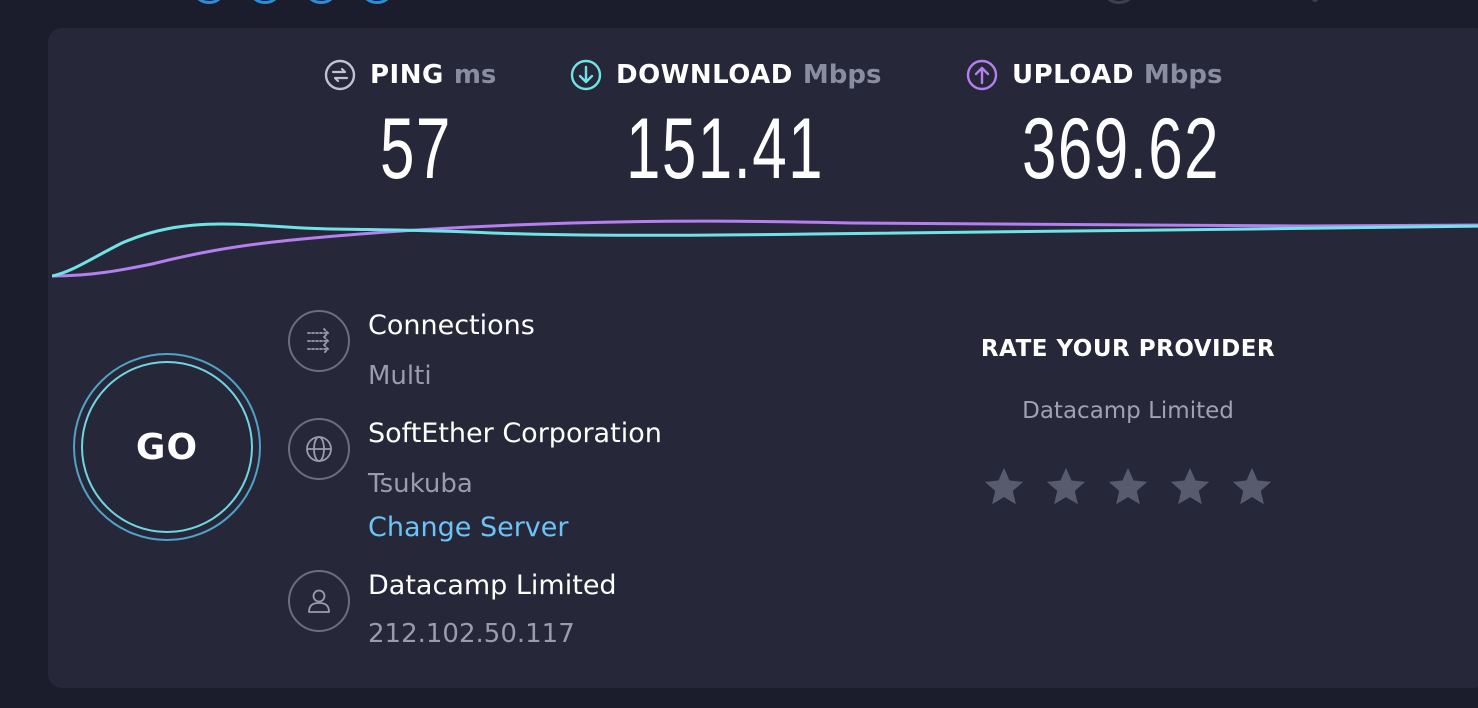 The height and width of the screenshot is (708, 1478). Describe the element at coordinates (407, 75) in the screenshot. I see `ping-label: PING` at that location.